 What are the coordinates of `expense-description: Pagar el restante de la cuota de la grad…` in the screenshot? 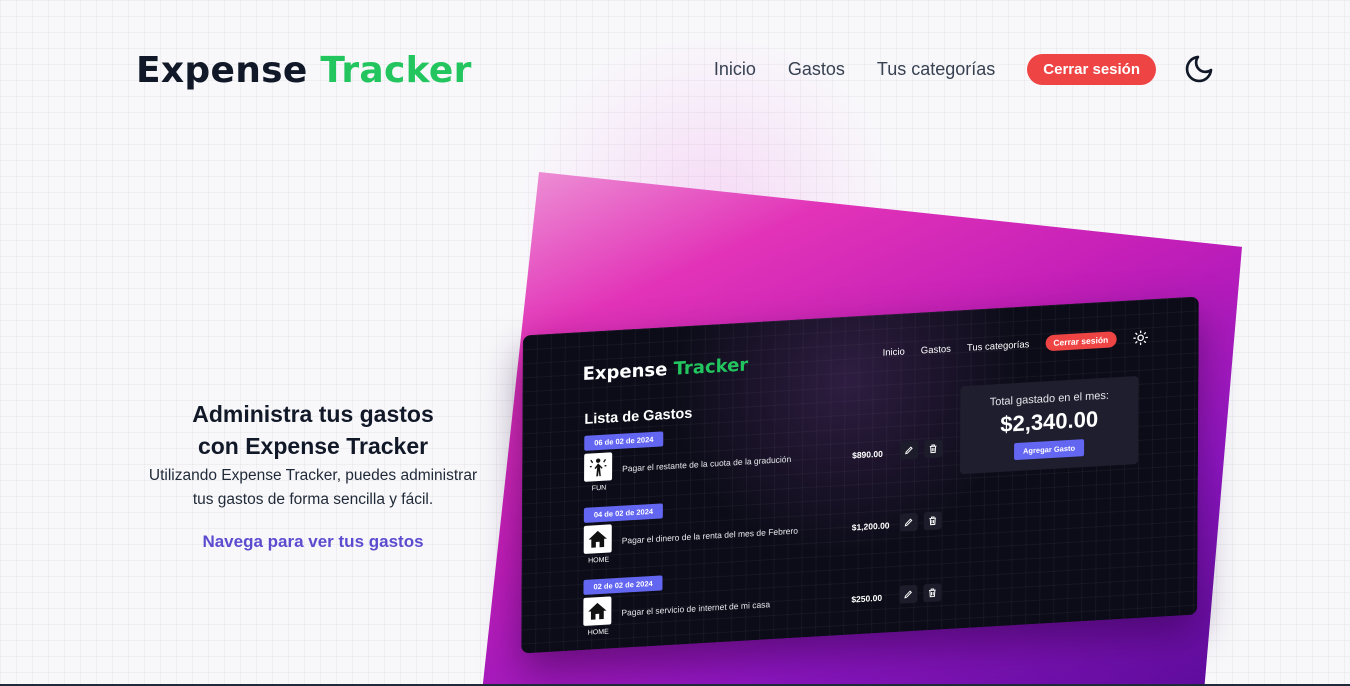 It's located at (707, 463).